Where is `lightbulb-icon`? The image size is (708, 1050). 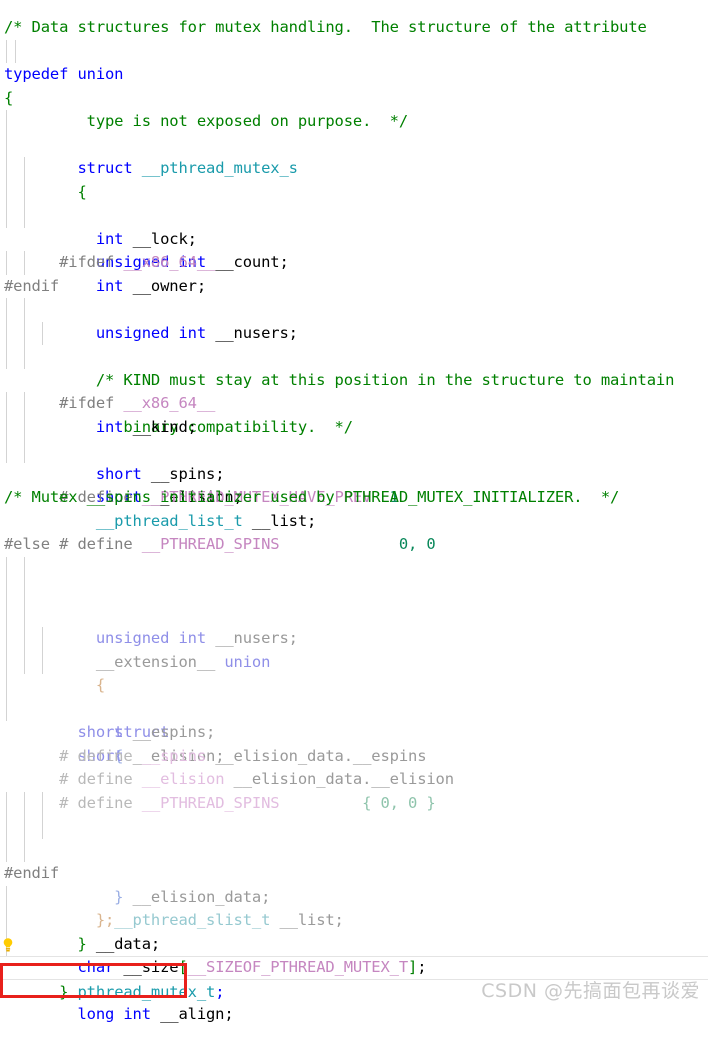
lightbulb-icon is located at coordinates (8, 945).